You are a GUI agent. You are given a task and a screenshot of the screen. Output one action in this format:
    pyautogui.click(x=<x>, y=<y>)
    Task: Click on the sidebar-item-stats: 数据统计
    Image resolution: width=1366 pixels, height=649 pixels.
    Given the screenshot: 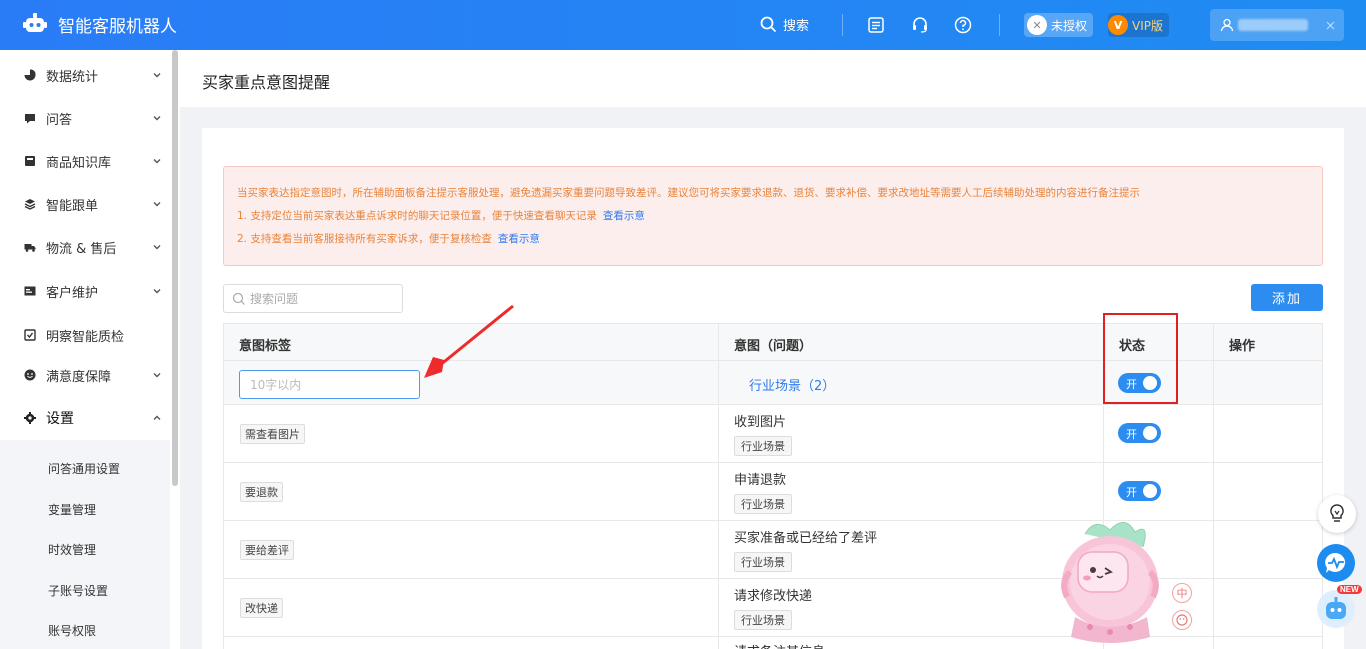 What is the action you would take?
    pyautogui.click(x=85, y=75)
    